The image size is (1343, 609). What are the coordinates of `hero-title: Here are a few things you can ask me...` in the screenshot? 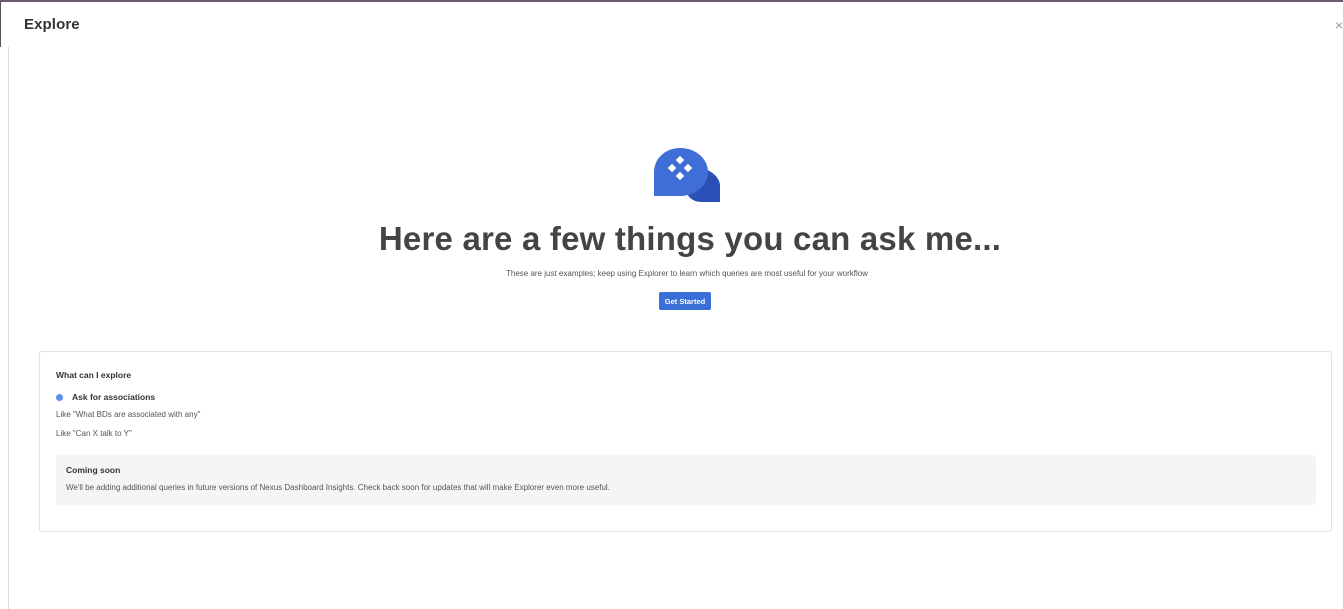 It's located at (690, 238).